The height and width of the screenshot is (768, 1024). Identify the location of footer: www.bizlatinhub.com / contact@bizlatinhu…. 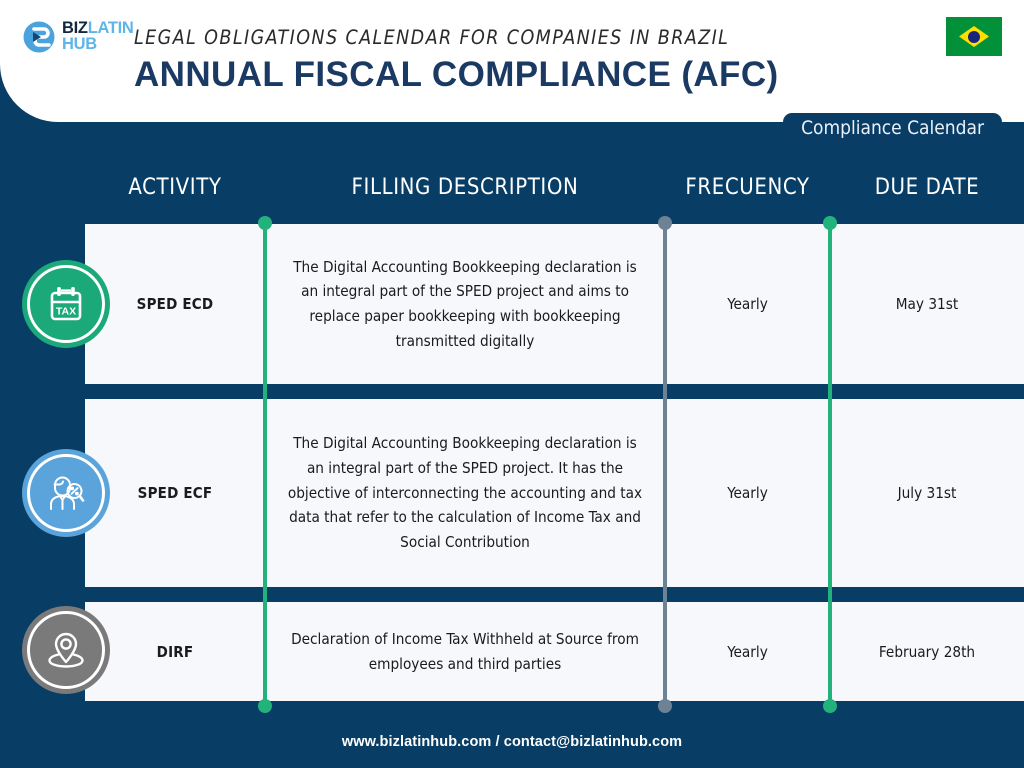
(512, 742).